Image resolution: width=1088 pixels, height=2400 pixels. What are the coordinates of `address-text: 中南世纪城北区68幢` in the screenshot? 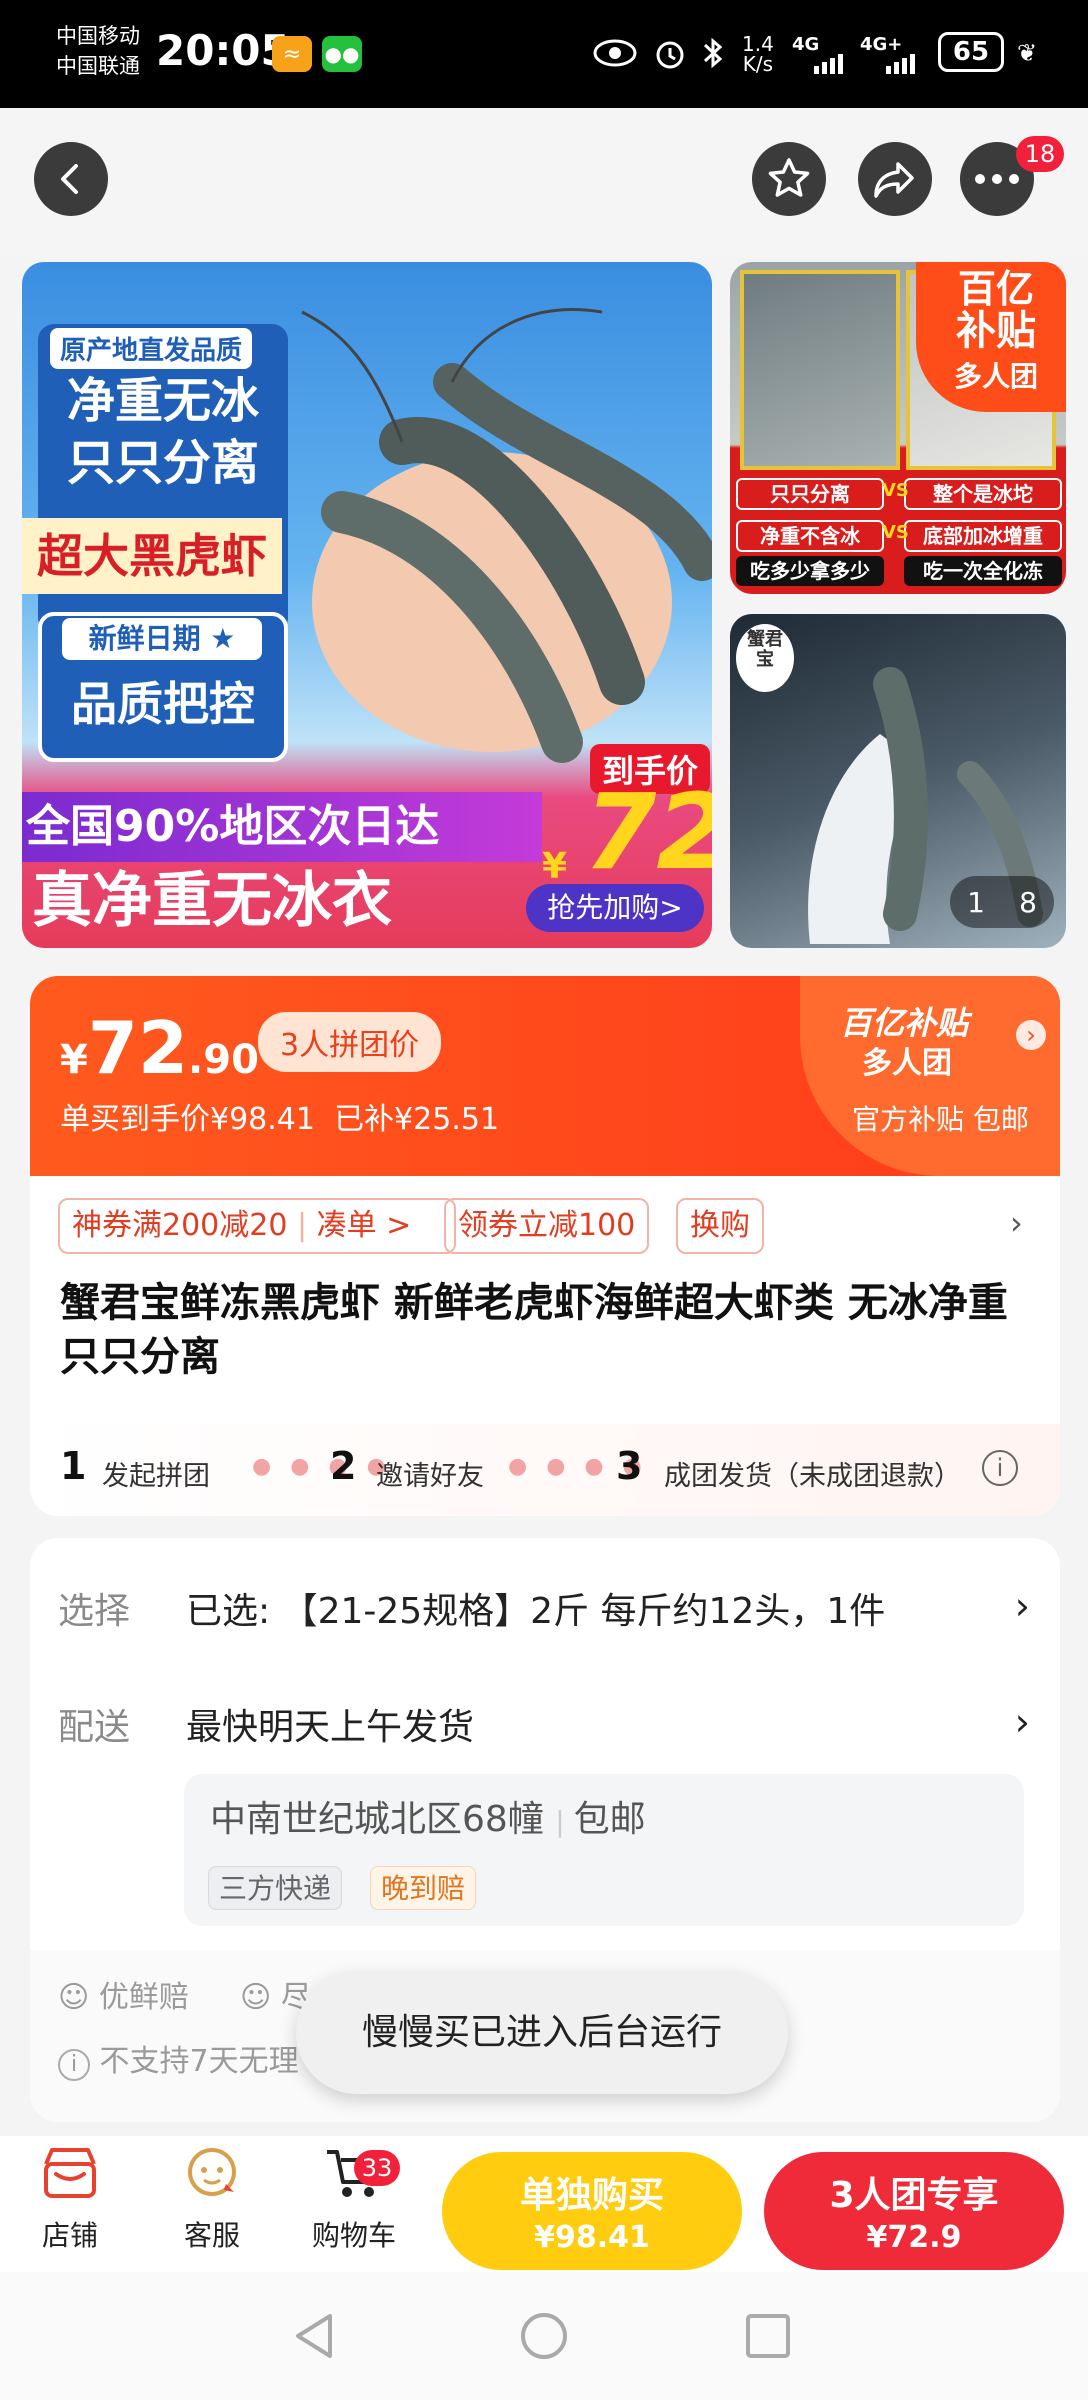 It's located at (377, 1819).